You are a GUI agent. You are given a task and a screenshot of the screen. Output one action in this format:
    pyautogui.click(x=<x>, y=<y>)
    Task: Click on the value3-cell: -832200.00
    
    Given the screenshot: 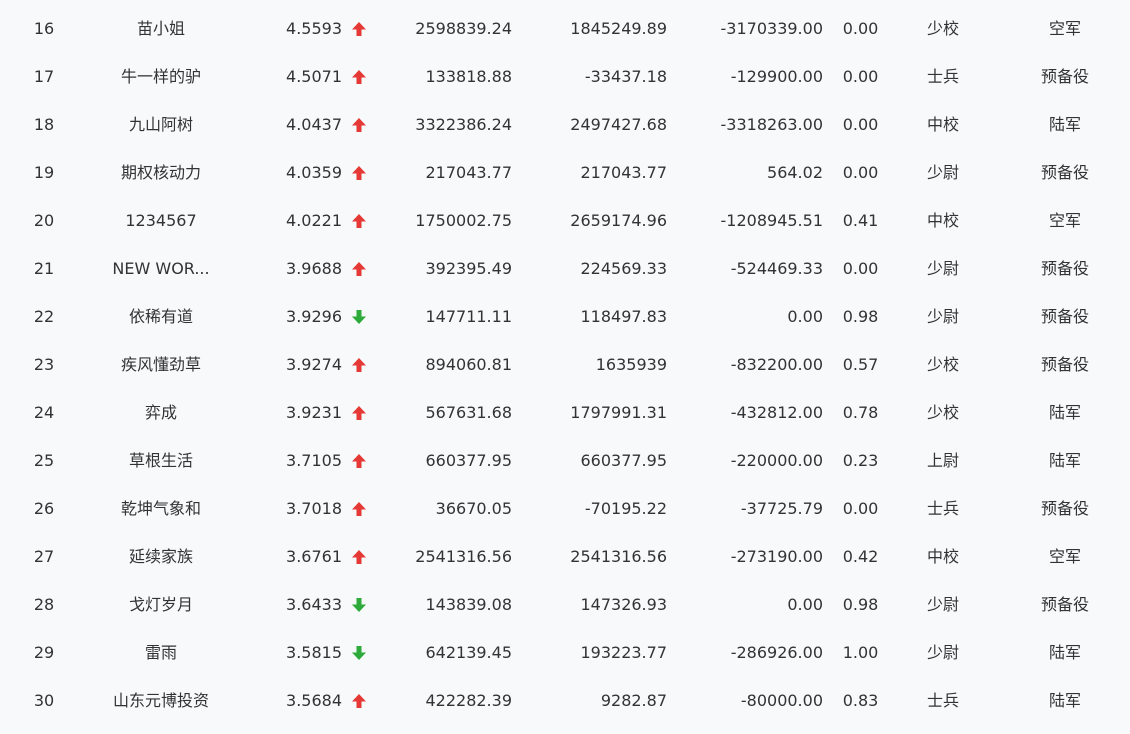 What is the action you would take?
    pyautogui.click(x=776, y=364)
    